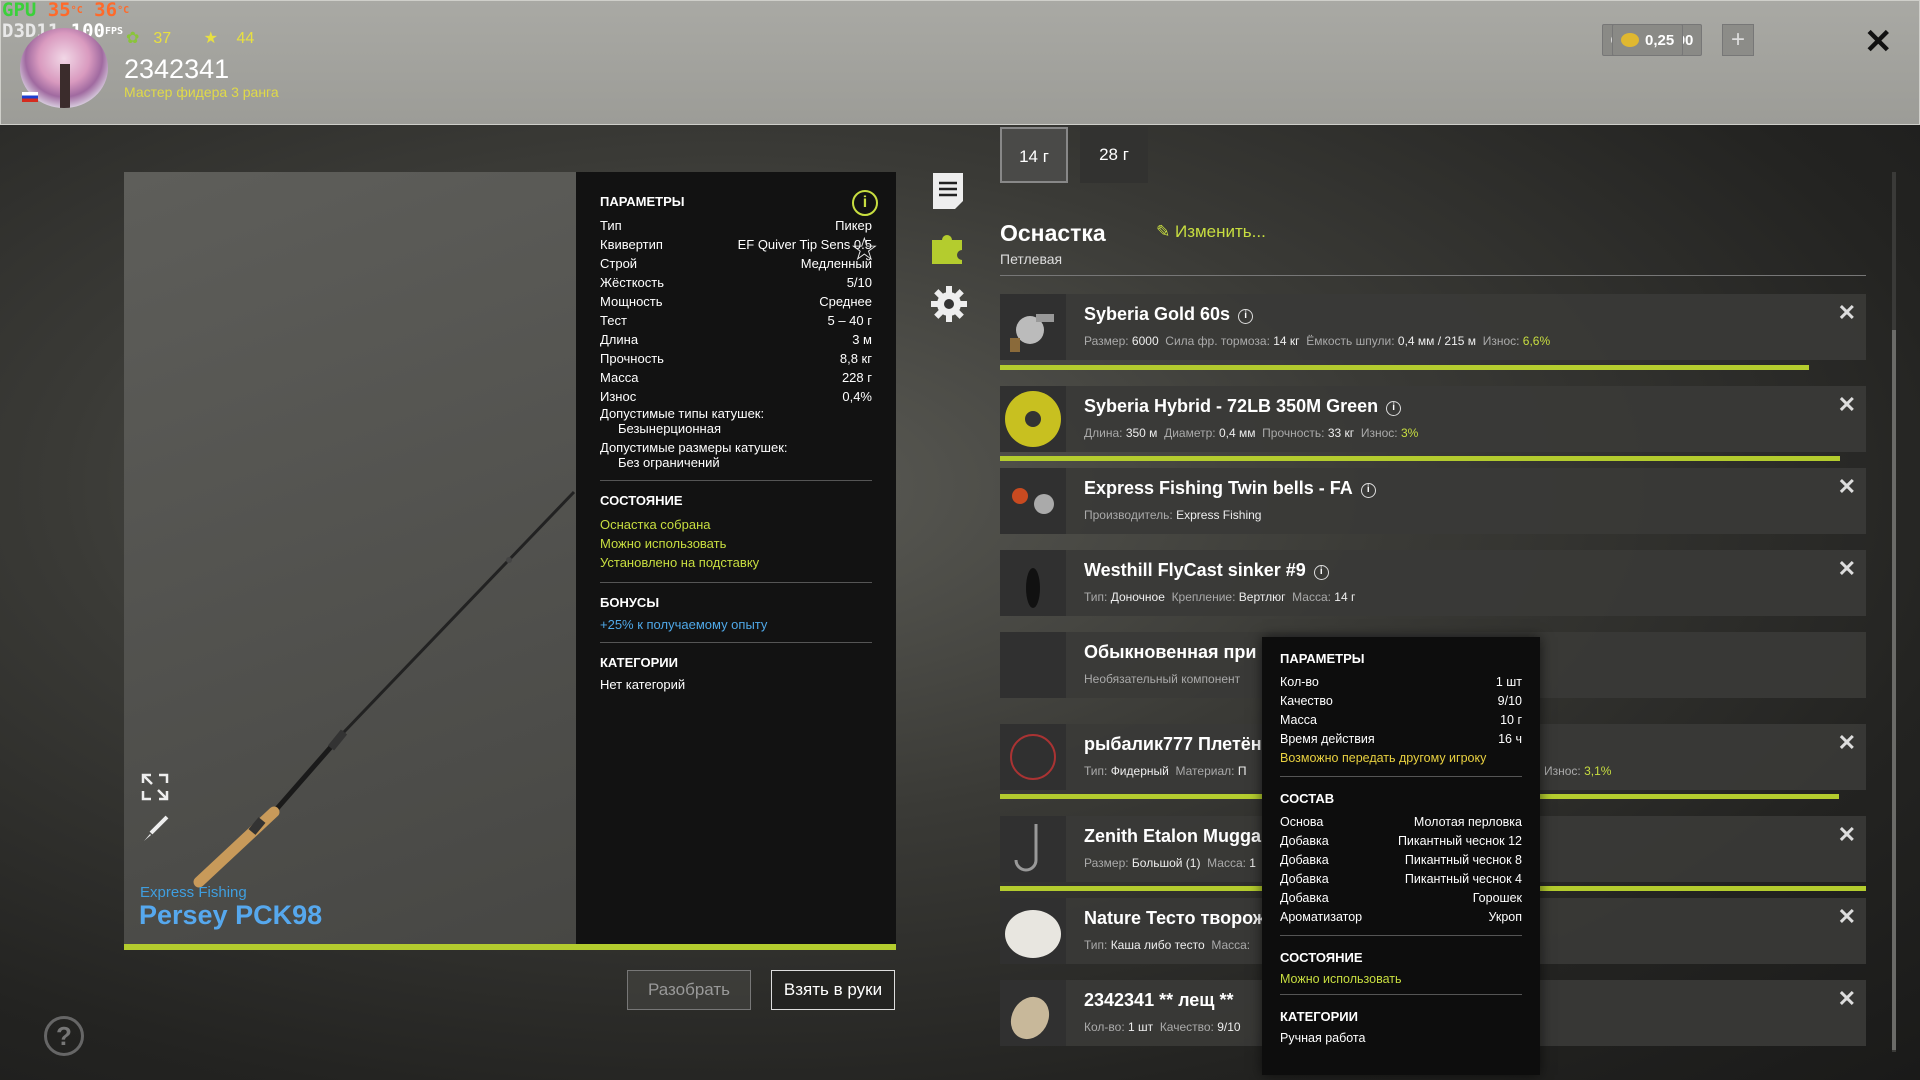  Describe the element at coordinates (1878, 42) in the screenshot. I see `close-icon: ✕` at that location.